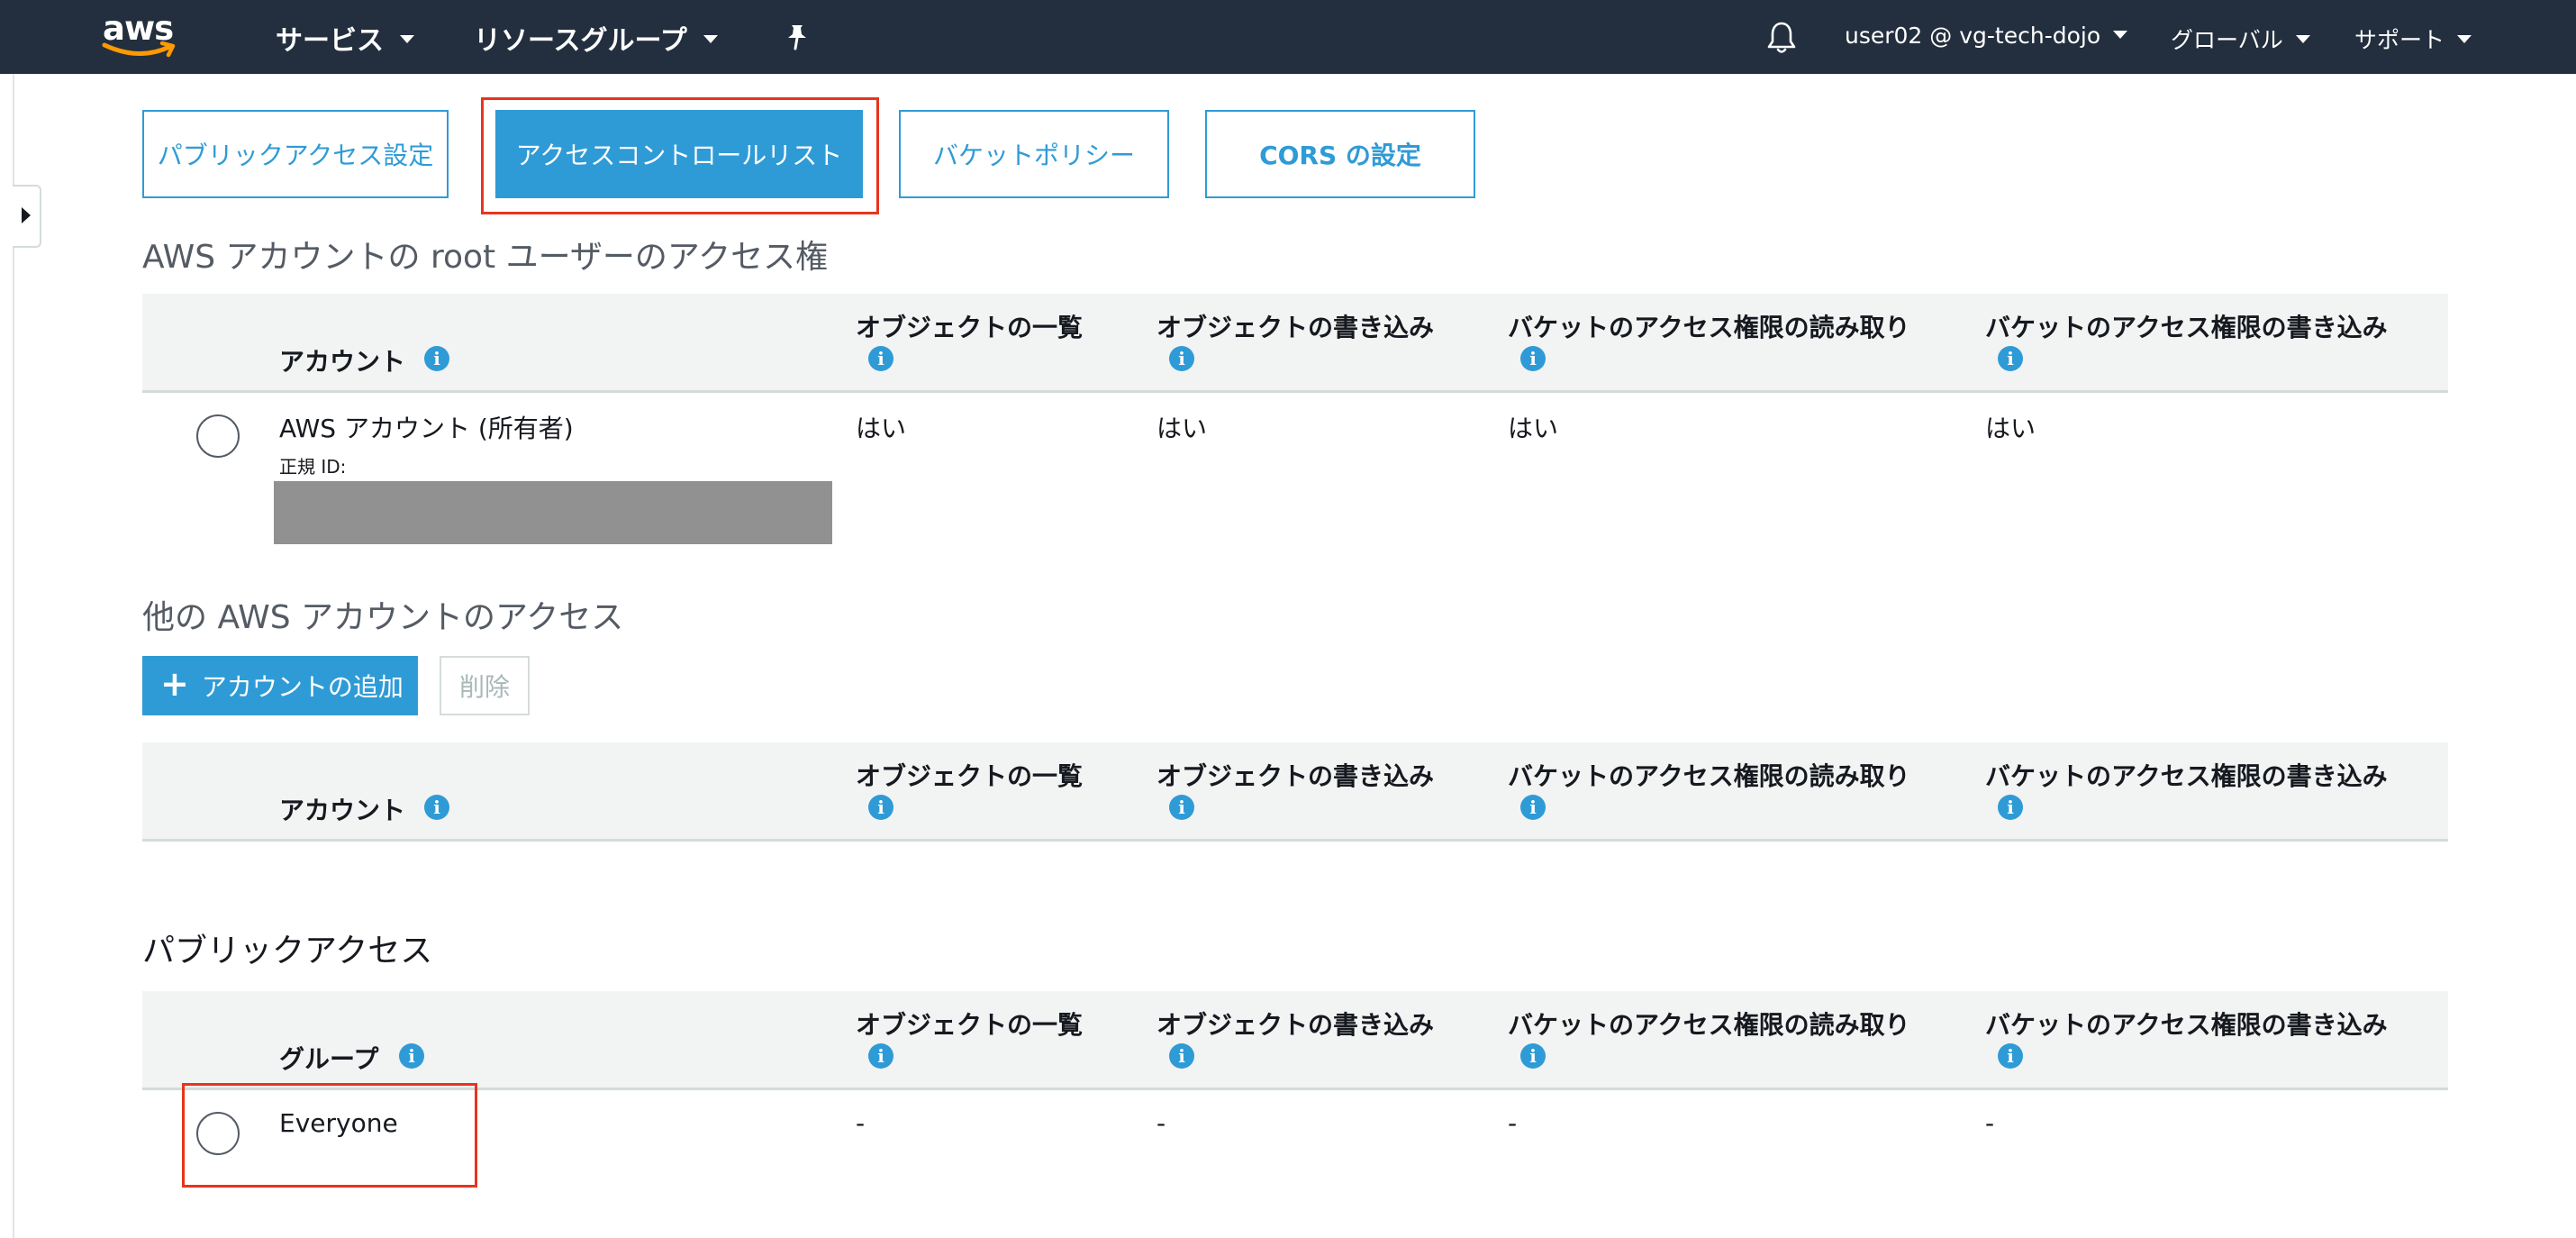 The image size is (2576, 1238). What do you see at coordinates (1034, 154) in the screenshot?
I see `tab-bucket-policy: バケットポリシー` at bounding box center [1034, 154].